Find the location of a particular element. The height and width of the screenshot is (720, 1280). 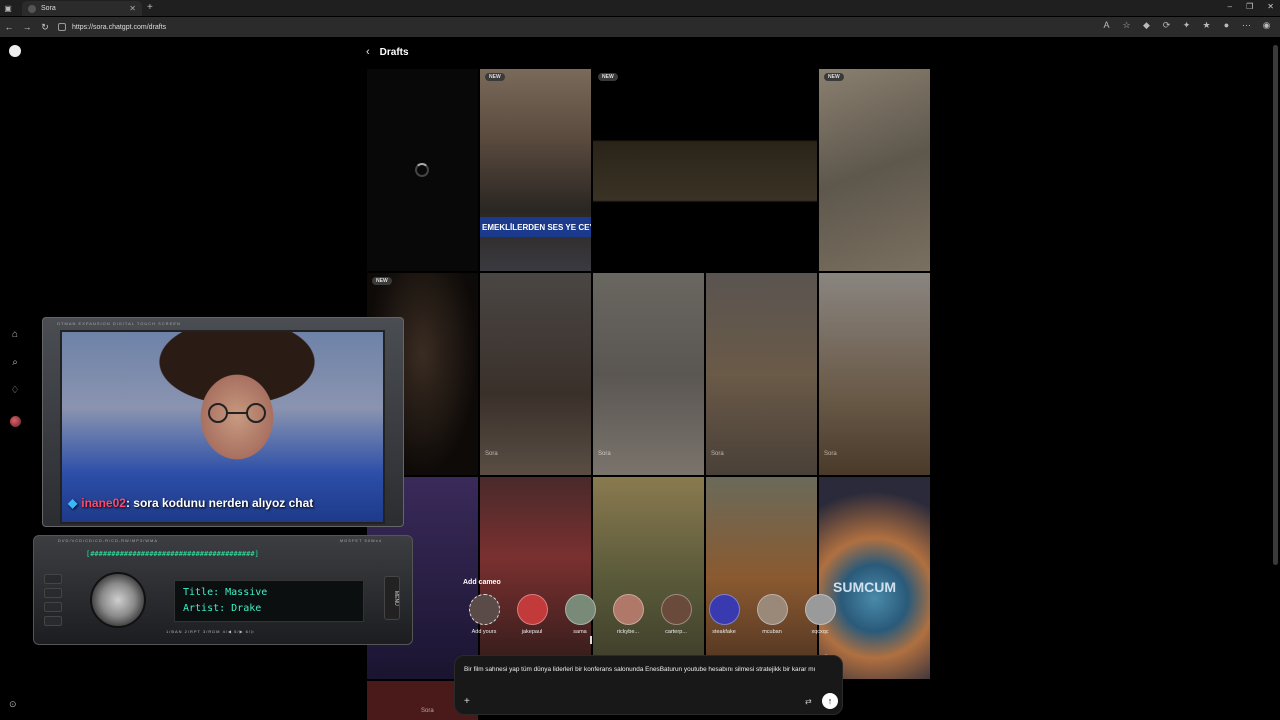

cameo-add-yours: Add yours is located at coordinates (484, 614).